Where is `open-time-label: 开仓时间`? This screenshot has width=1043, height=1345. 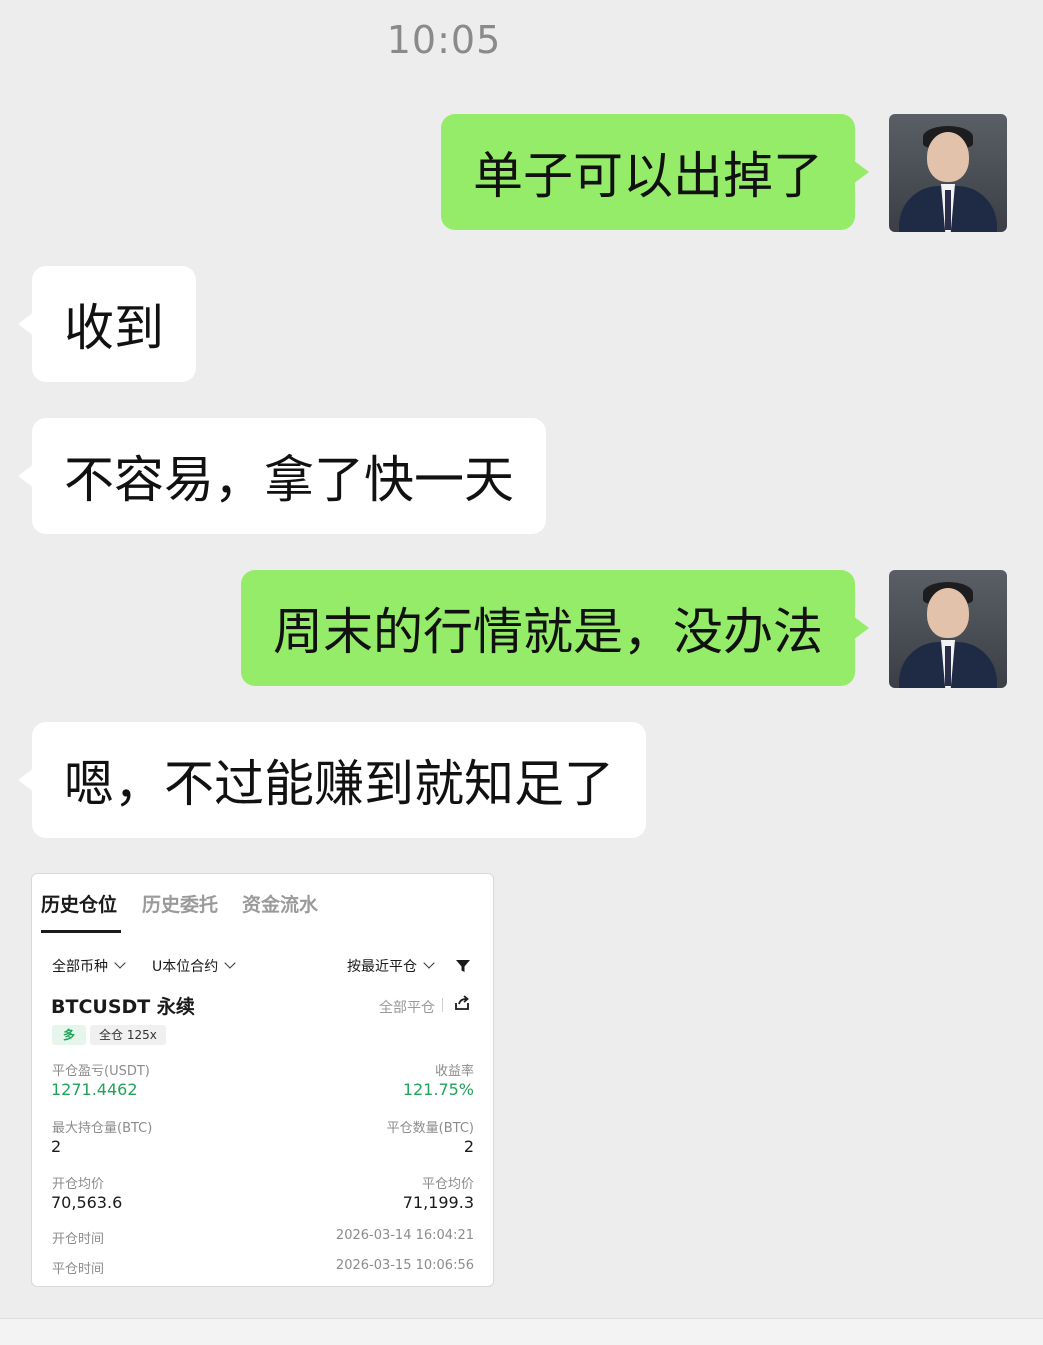 open-time-label: 开仓时间 is located at coordinates (78, 1239).